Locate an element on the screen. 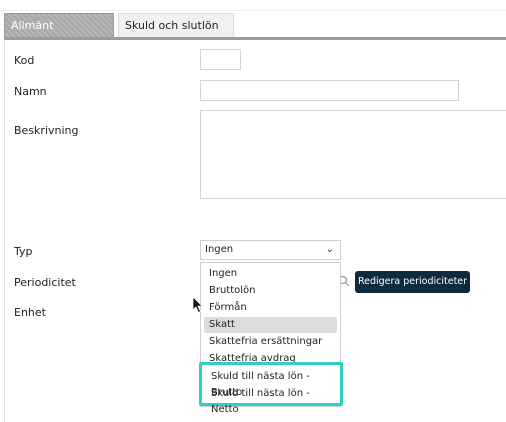 The width and height of the screenshot is (506, 422). option-forman: Förmån is located at coordinates (270, 308).